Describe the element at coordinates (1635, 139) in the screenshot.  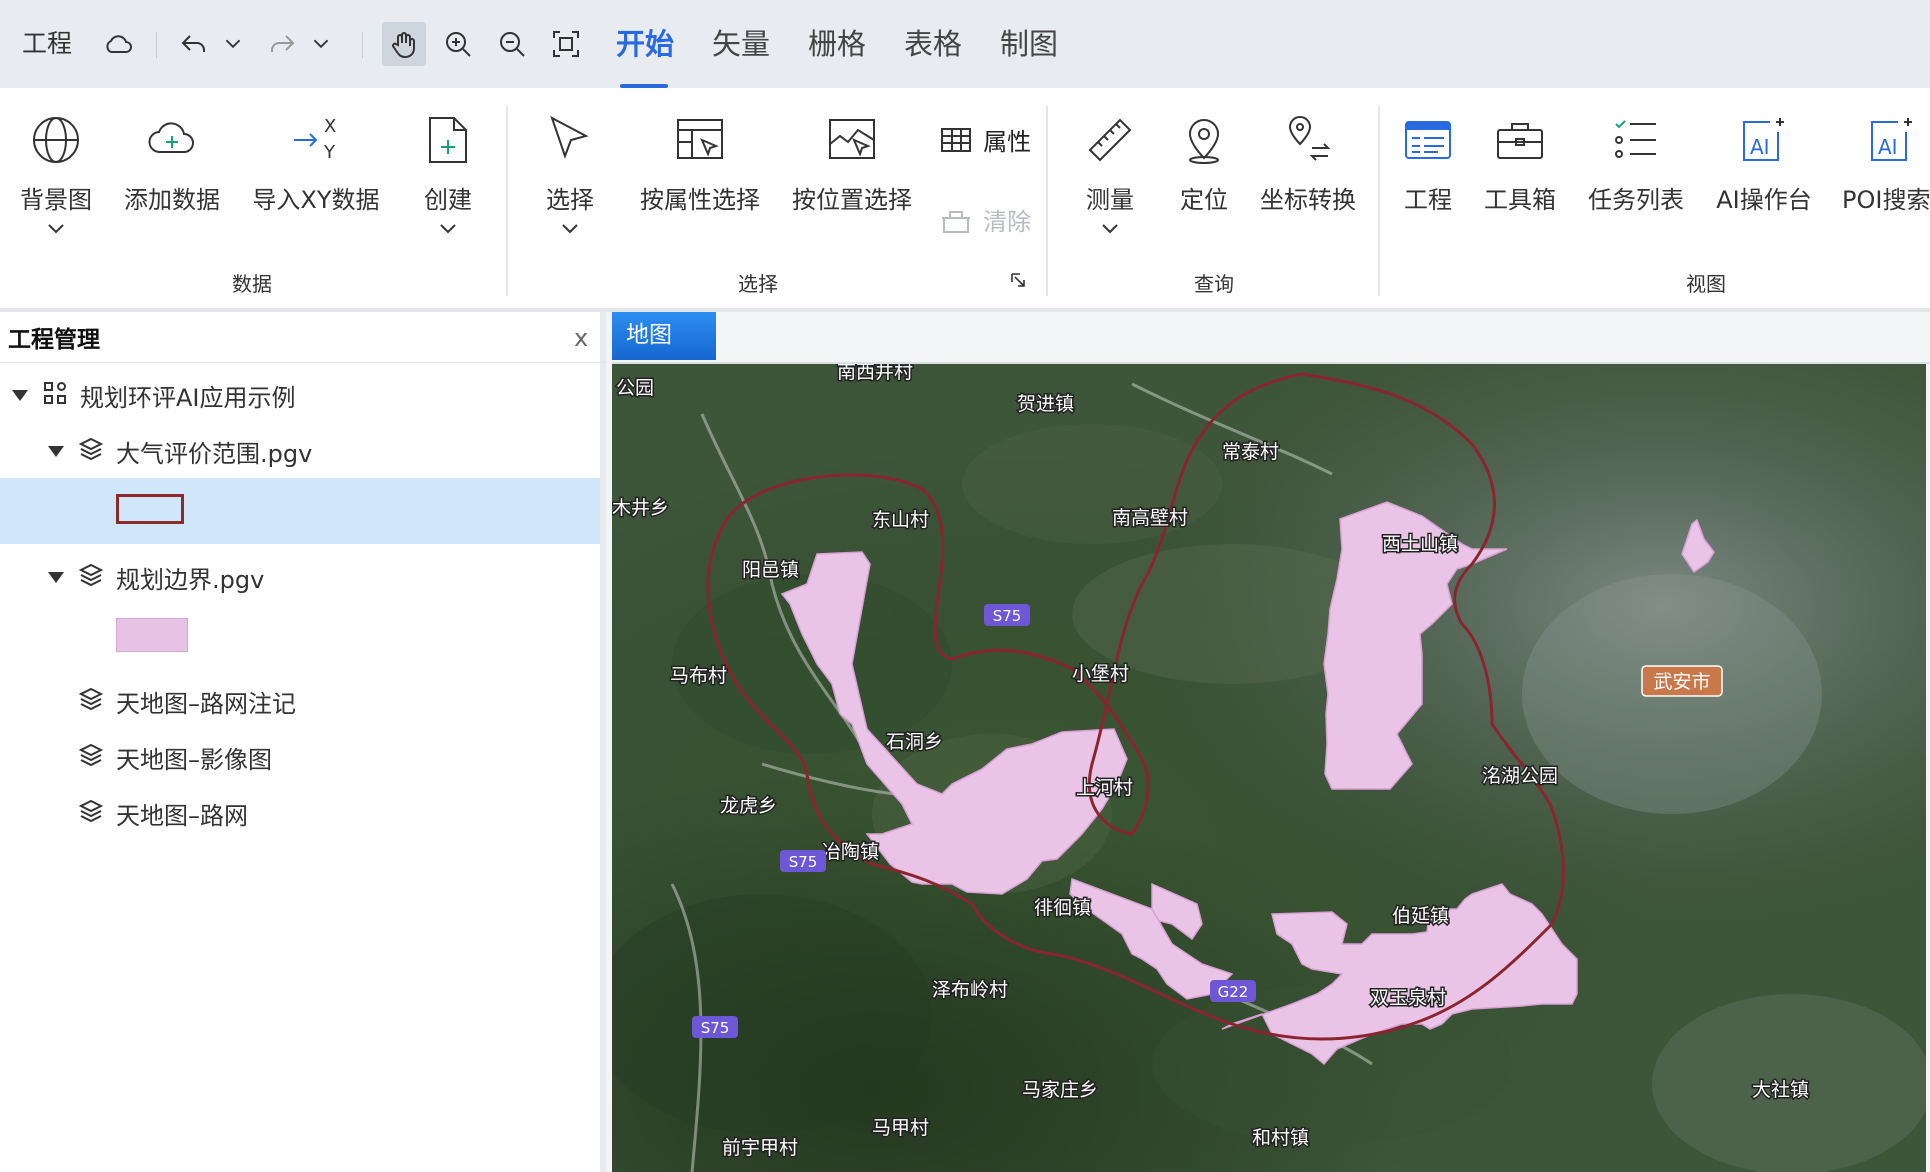
I see `task-list-icon` at that location.